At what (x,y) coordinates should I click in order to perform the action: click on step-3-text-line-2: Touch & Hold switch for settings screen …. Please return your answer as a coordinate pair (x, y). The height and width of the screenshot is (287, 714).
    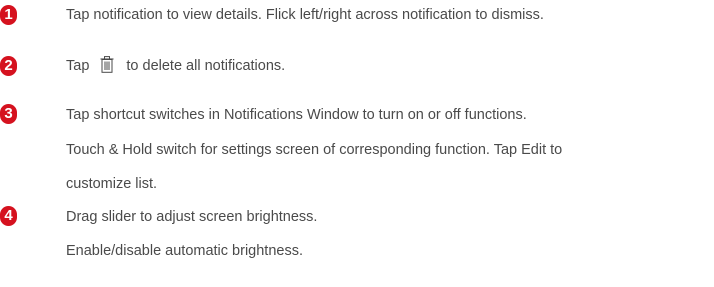
    Looking at the image, I should click on (314, 150).